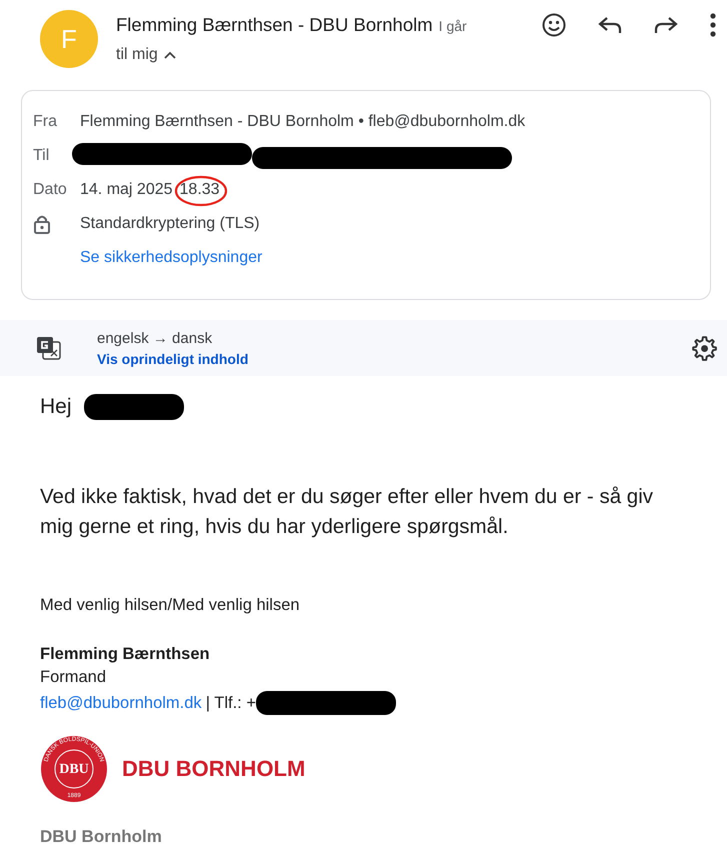  What do you see at coordinates (170, 55) in the screenshot?
I see `chevron-icon` at bounding box center [170, 55].